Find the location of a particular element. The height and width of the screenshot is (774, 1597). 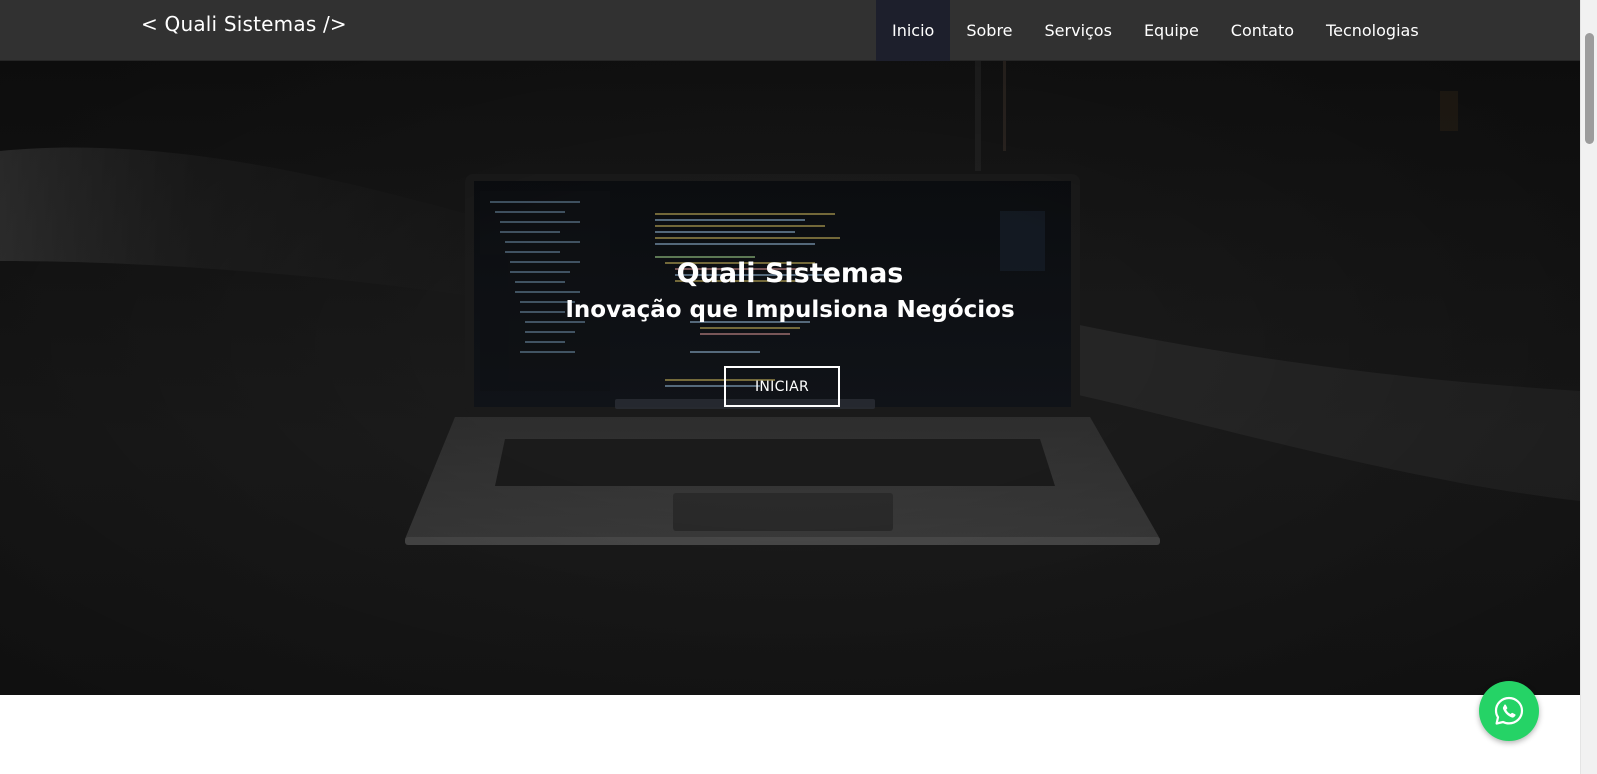

nav-item-sobre: Sobre is located at coordinates (989, 30).